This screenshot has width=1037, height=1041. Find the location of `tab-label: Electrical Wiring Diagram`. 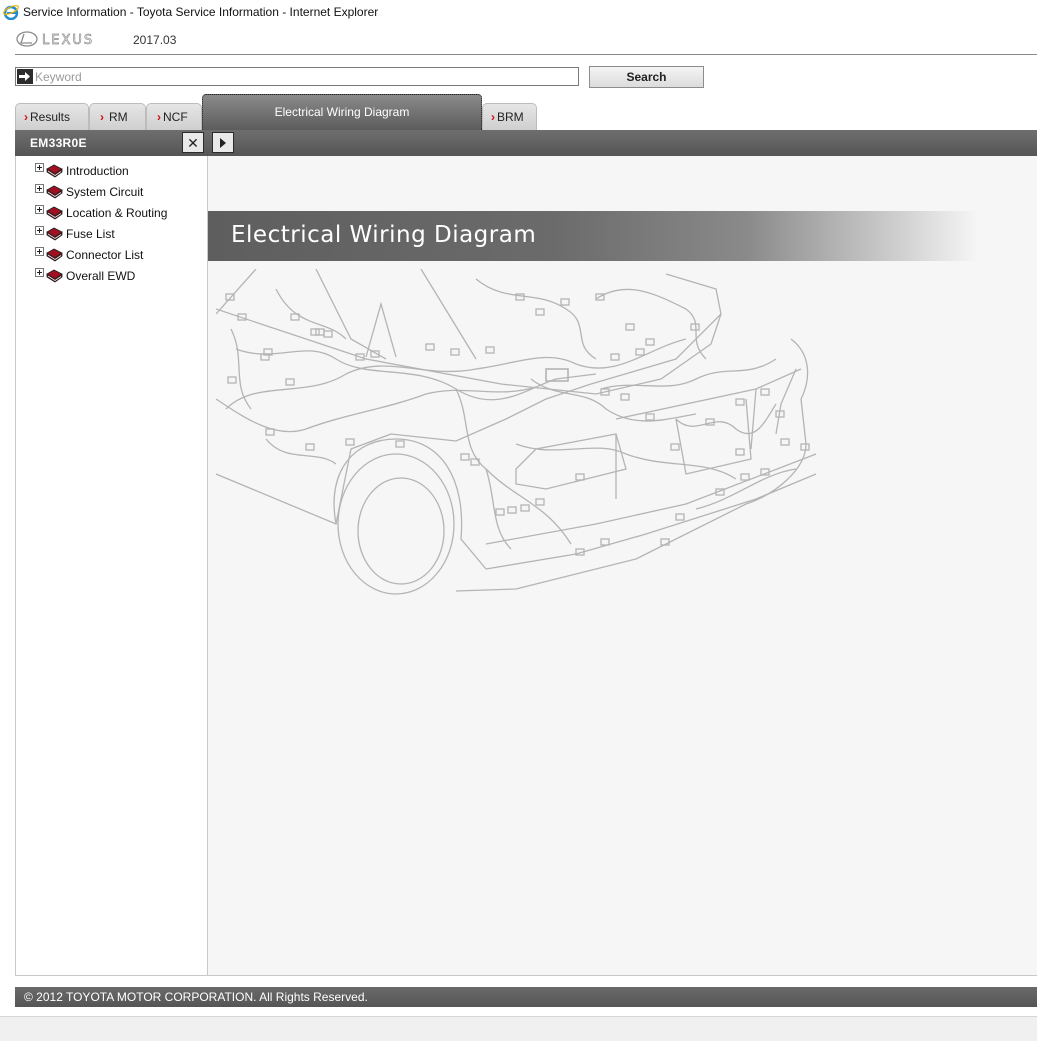

tab-label: Electrical Wiring Diagram is located at coordinates (342, 112).